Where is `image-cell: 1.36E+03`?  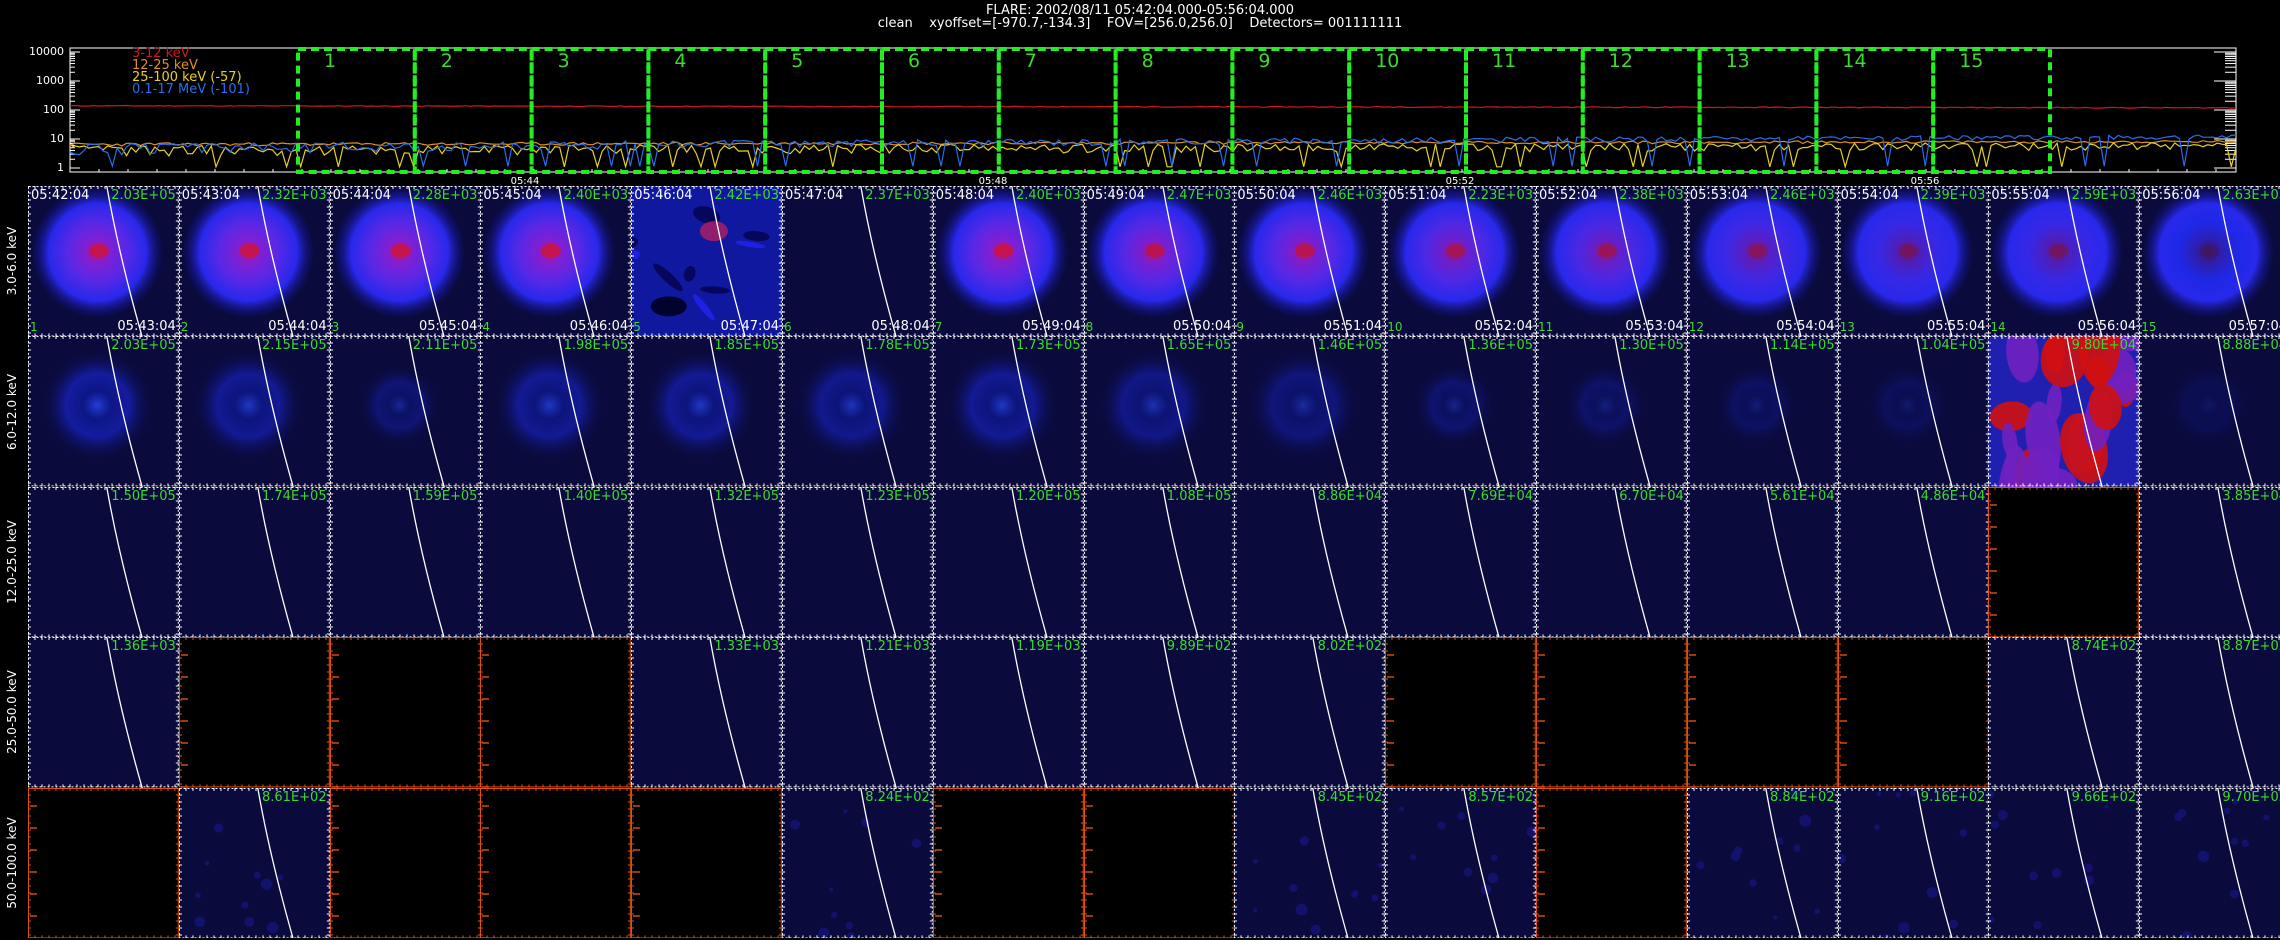 image-cell: 1.36E+03 is located at coordinates (103, 712).